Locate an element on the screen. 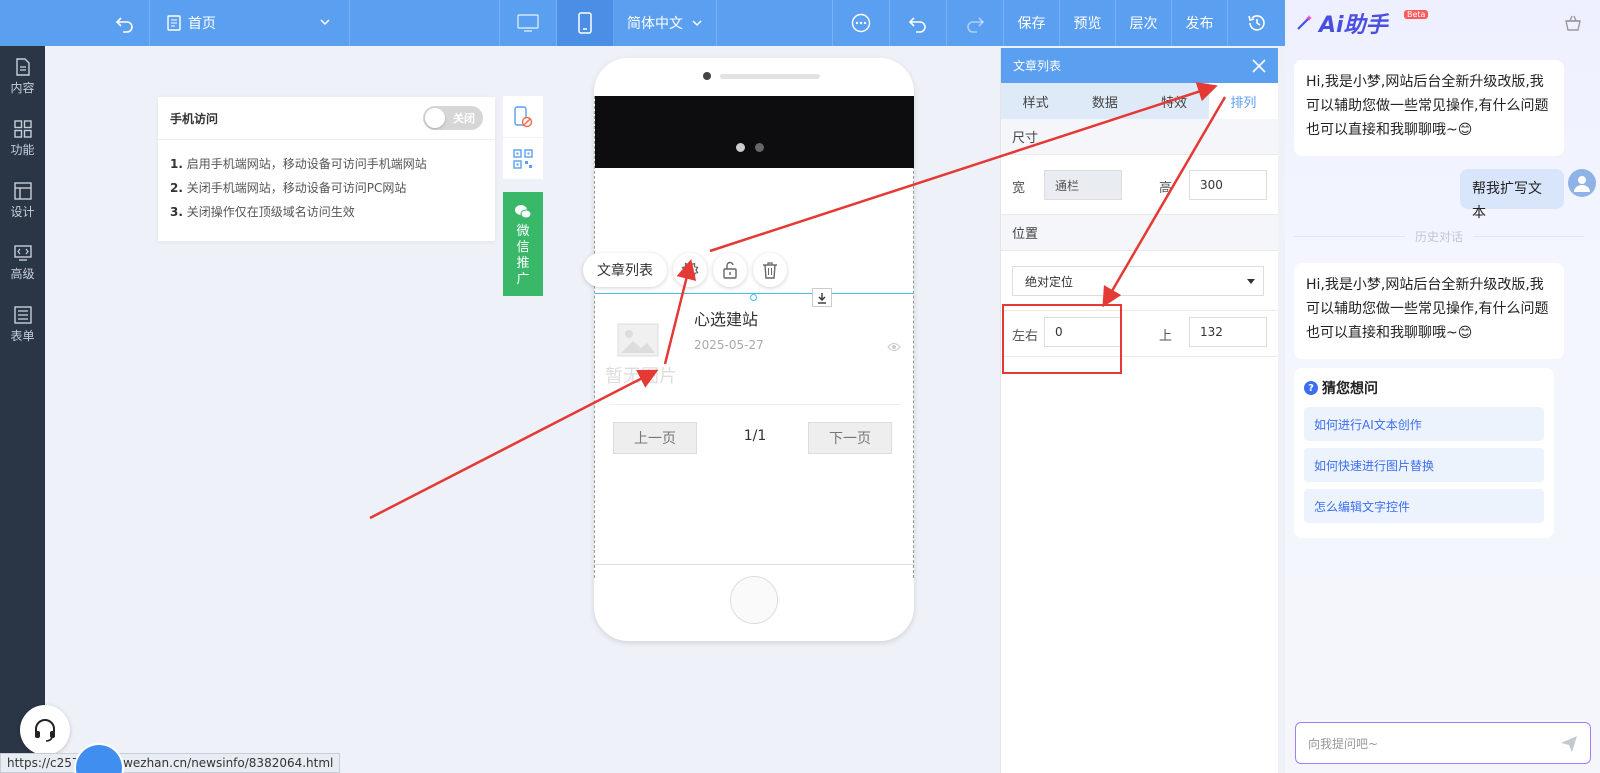 Image resolution: width=1600 pixels, height=773 pixels. mobile-view-button is located at coordinates (585, 23).